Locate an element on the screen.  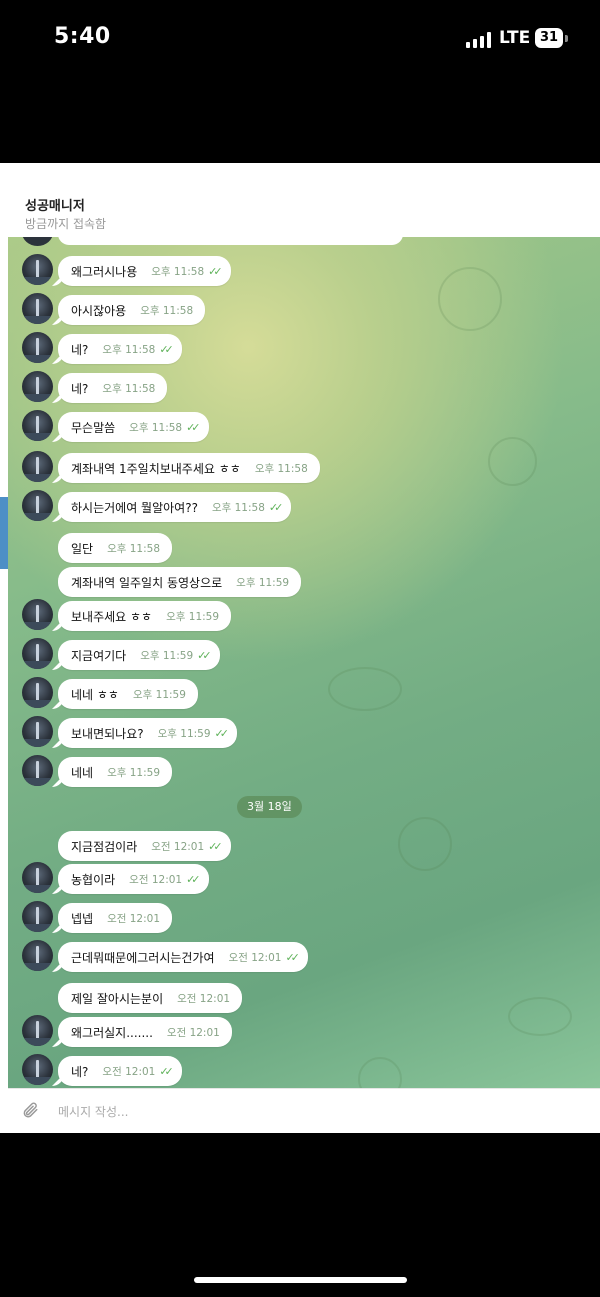
message-text: 계좌내역 일주일치 동영상으로 is located at coordinates (147, 582).